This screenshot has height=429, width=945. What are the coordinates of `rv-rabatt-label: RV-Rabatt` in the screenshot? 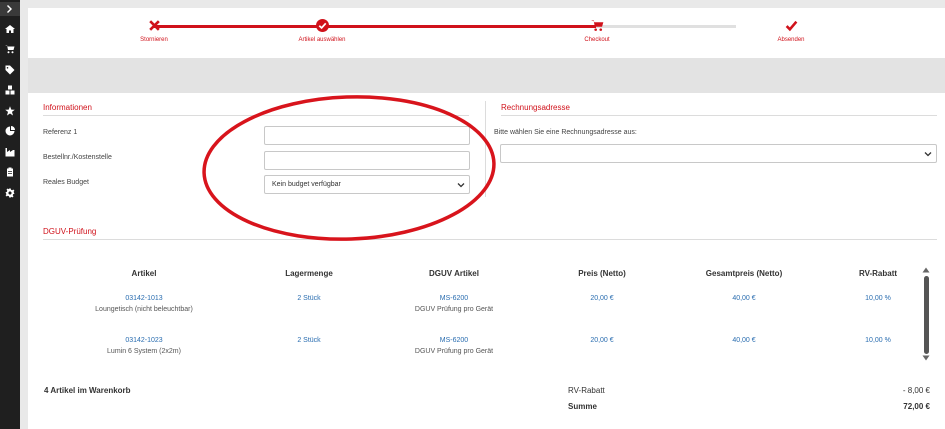 It's located at (586, 390).